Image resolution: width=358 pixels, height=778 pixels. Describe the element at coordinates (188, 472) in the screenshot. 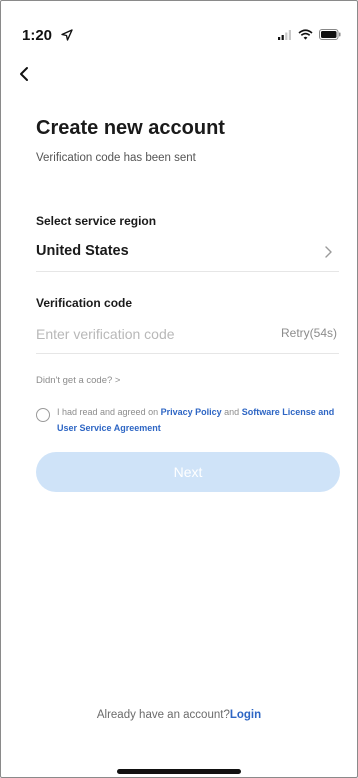

I see `next-button: Next` at that location.